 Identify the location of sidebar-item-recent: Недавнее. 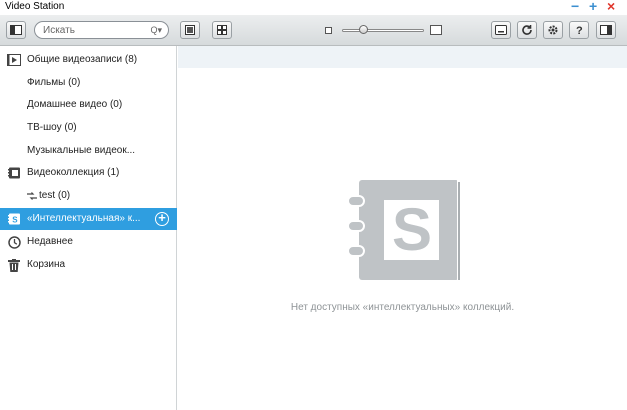
(88, 242).